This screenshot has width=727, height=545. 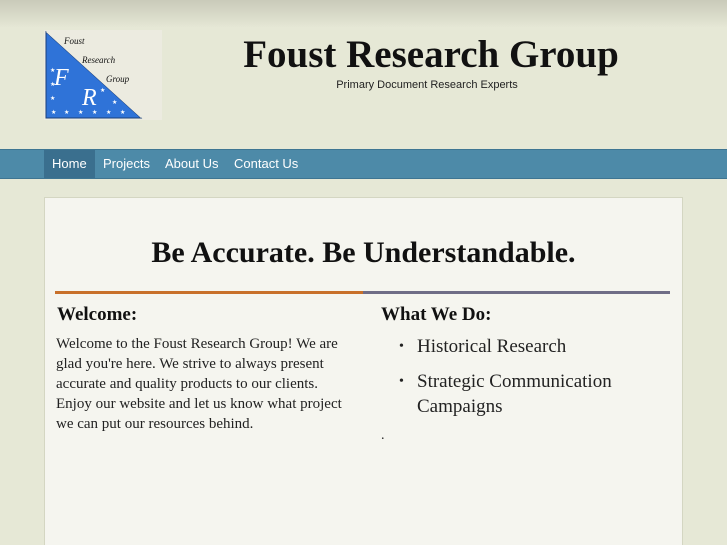 I want to click on main-nav: Home Projects About Us Contact Us, so click(x=363, y=164).